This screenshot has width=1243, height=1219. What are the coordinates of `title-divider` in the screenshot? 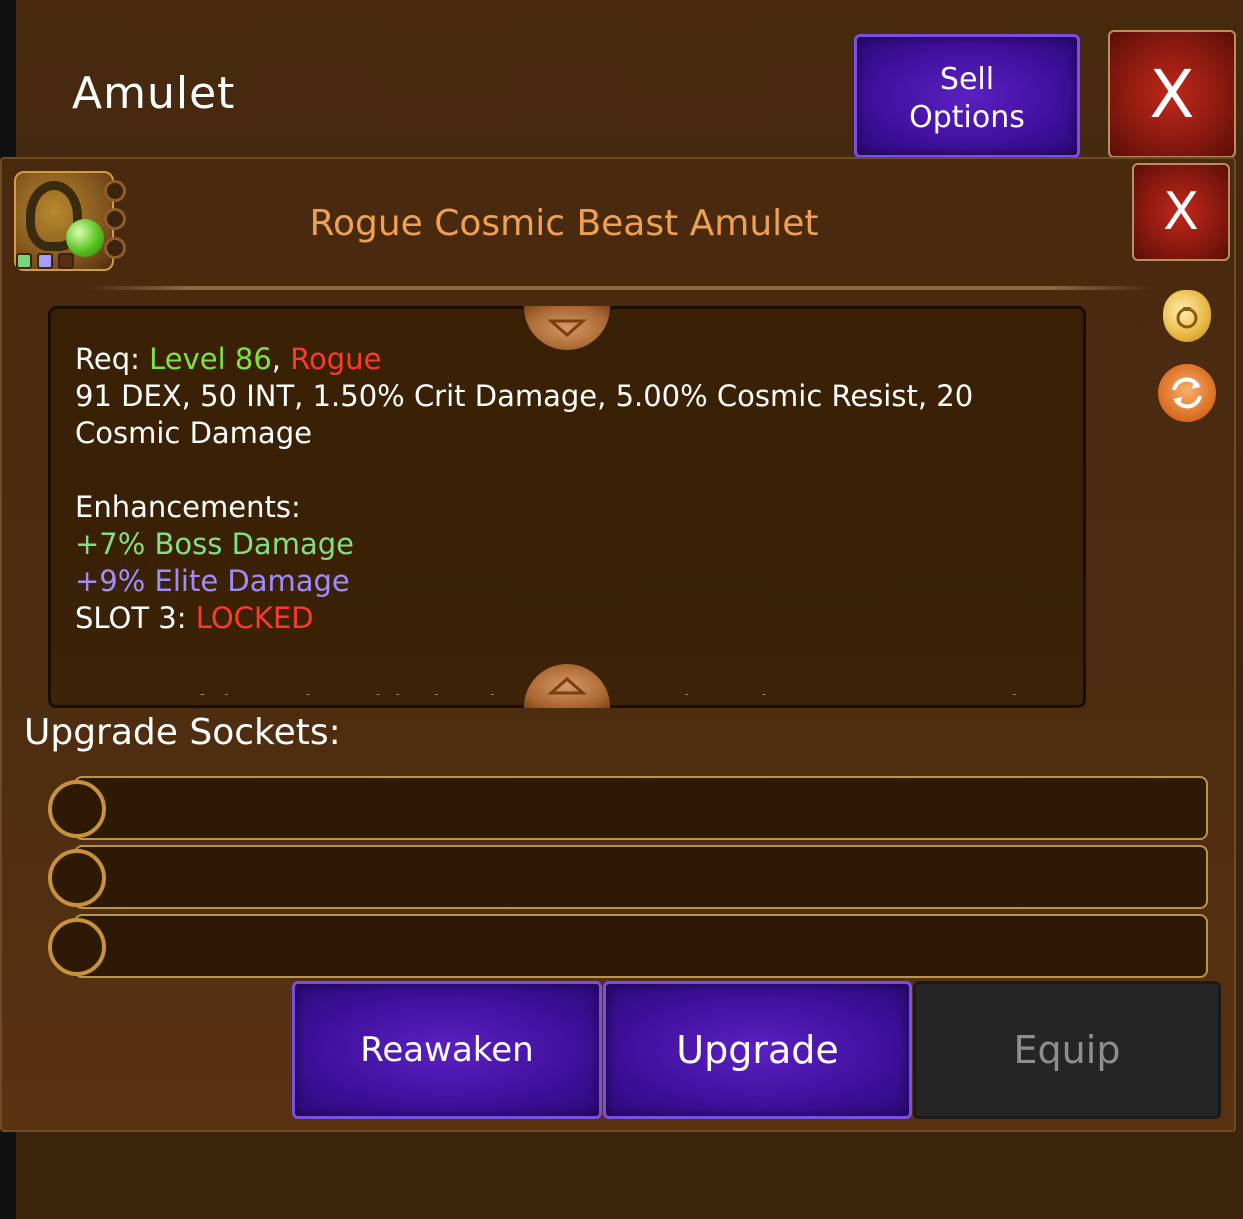 It's located at (620, 288).